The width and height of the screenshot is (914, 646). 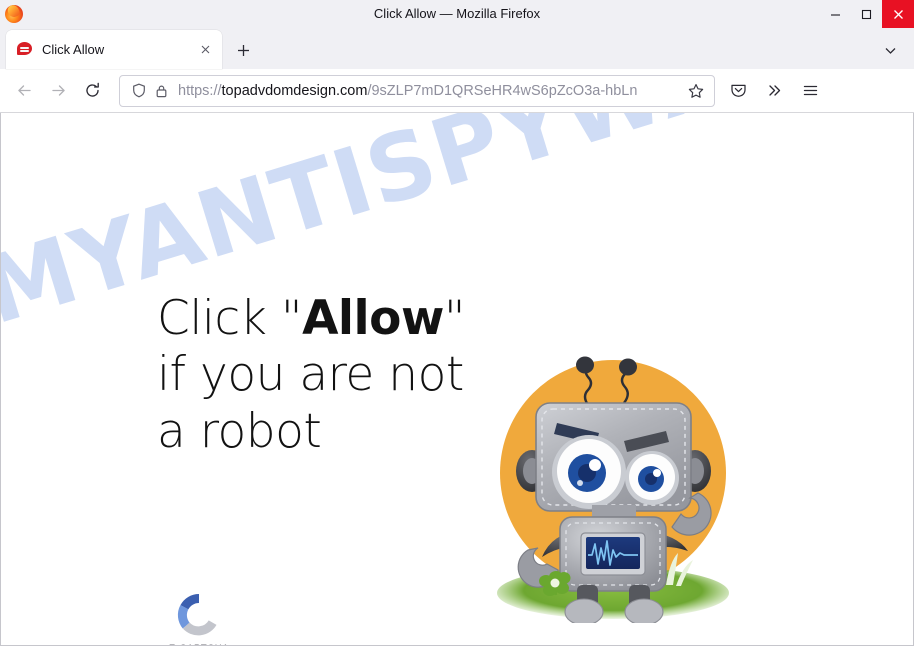 What do you see at coordinates (322, 375) in the screenshot?
I see `page-headline: Click "Allow" if you are not a robot` at bounding box center [322, 375].